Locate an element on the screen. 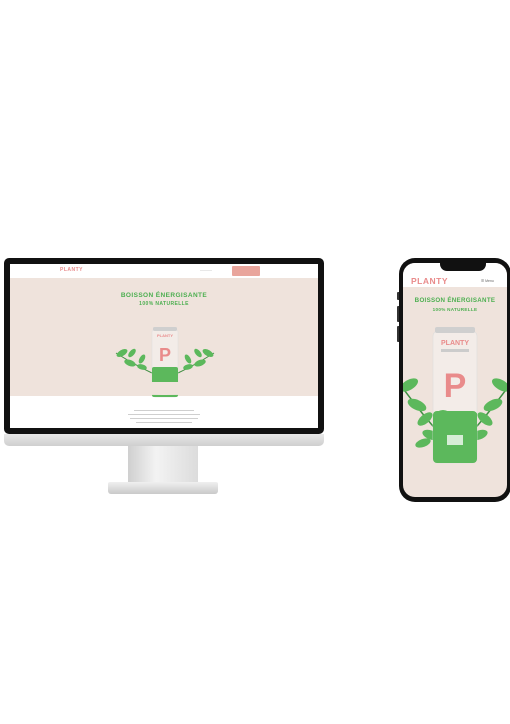 The height and width of the screenshot is (724, 510). mobile-can-illustration: PLANTY P is located at coordinates (455, 395).